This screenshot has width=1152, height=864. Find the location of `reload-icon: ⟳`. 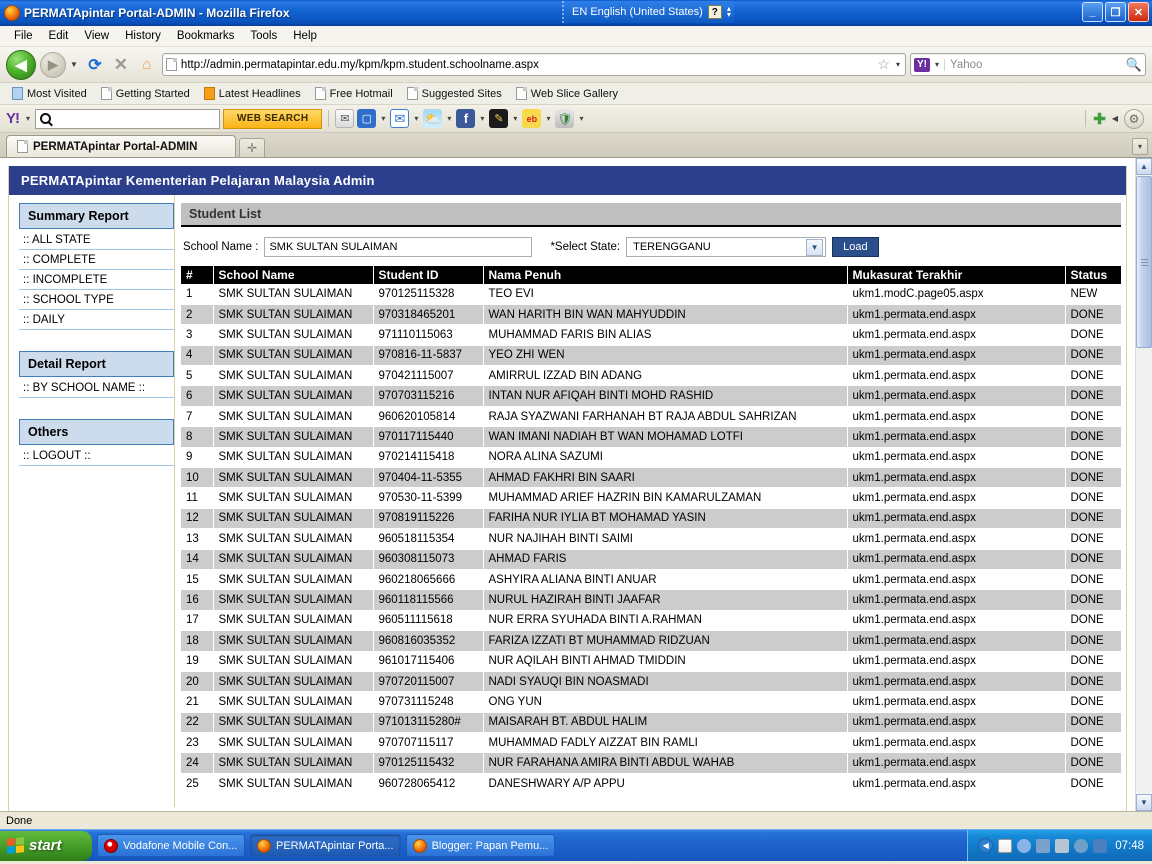

reload-icon: ⟳ is located at coordinates (95, 65).